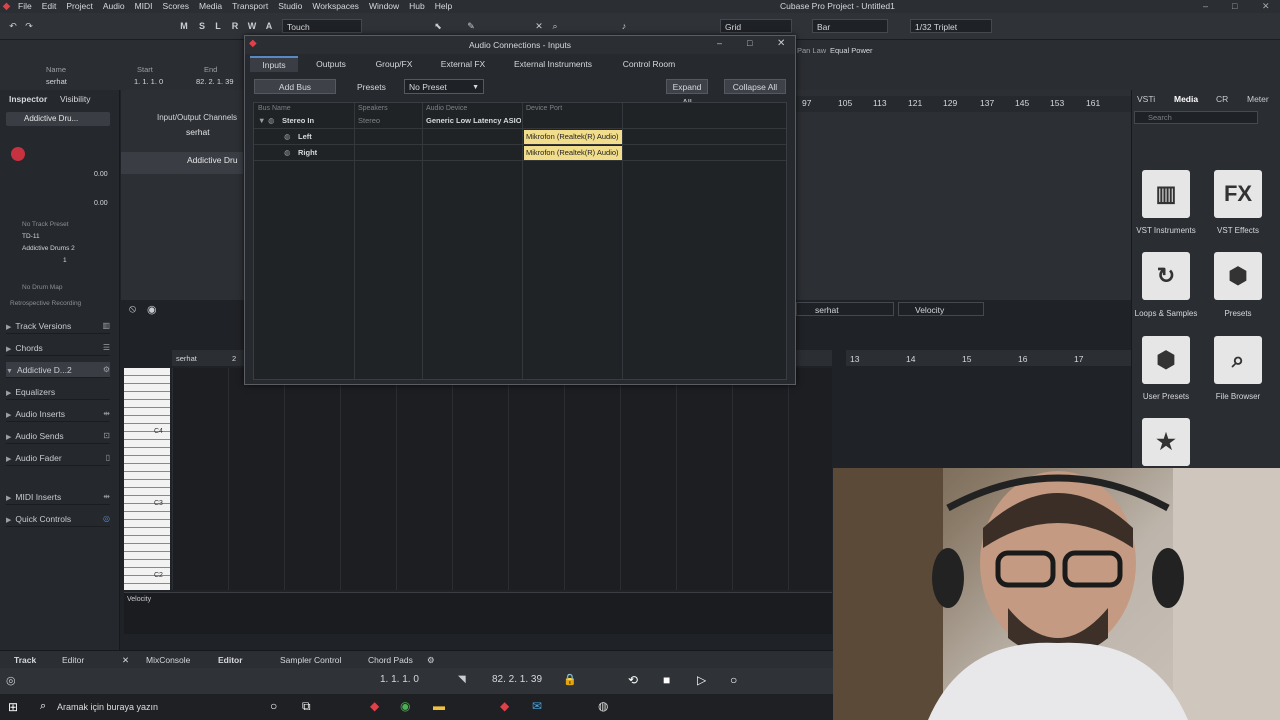 This screenshot has height=720, width=1280. Describe the element at coordinates (144, 6) in the screenshot. I see `menu-midi: MIDI` at that location.